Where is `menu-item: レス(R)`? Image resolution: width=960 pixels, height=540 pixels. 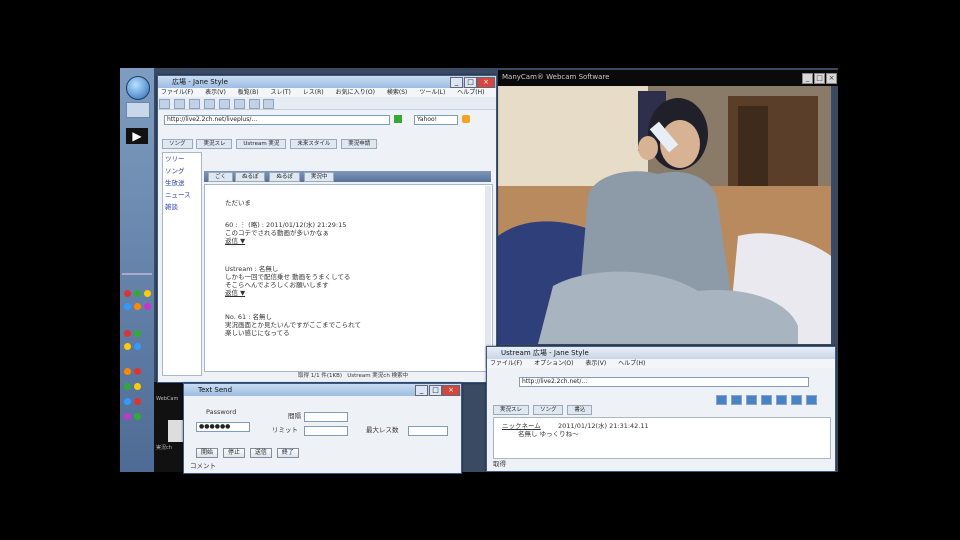
menu-item: レス(R) is located at coordinates (313, 92).